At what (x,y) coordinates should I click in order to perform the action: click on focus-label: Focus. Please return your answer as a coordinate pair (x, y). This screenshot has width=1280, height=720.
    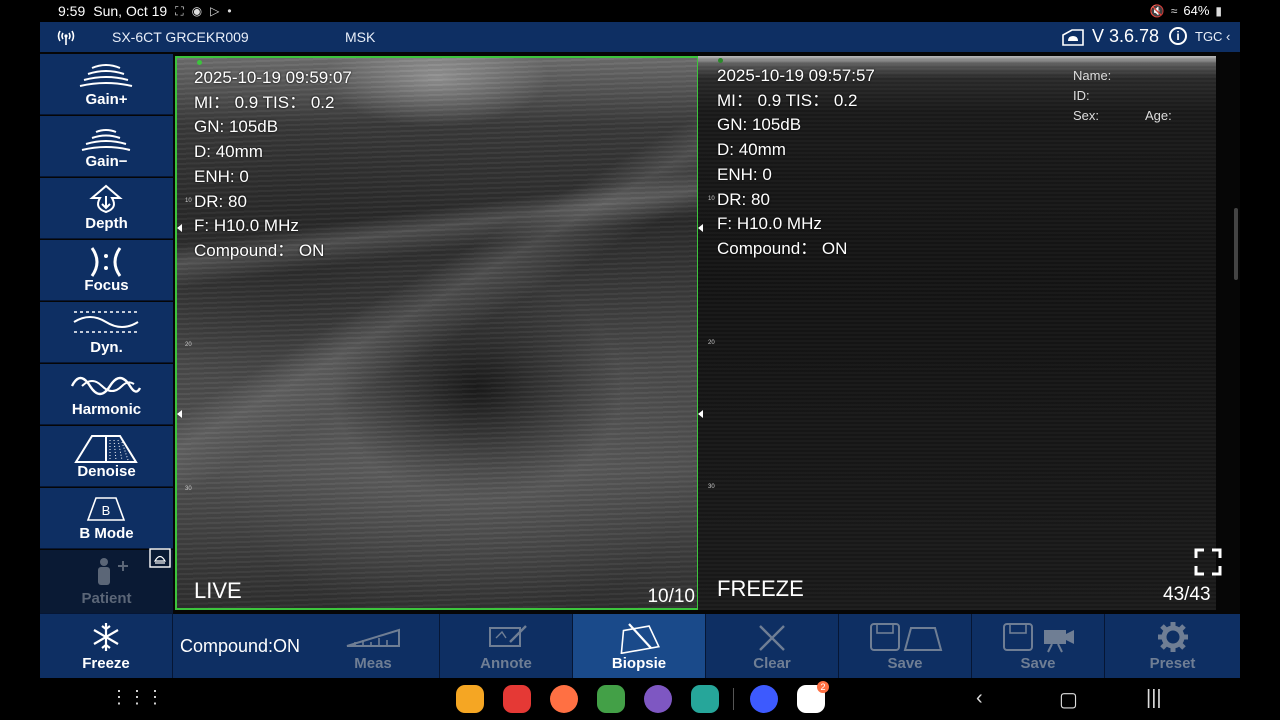
    Looking at the image, I should click on (106, 285).